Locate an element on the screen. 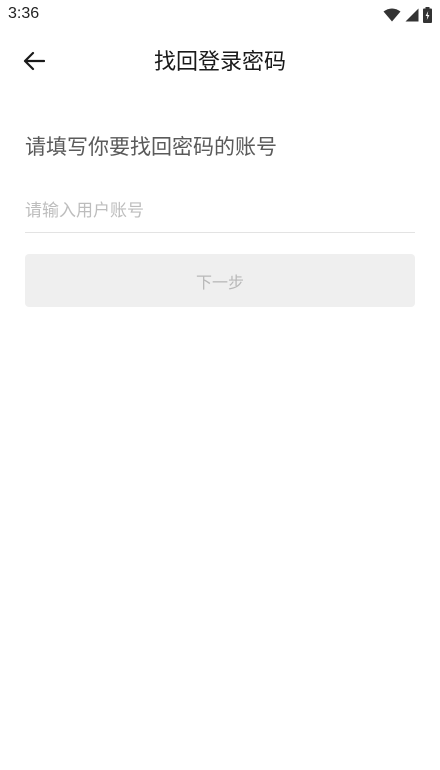 Image resolution: width=440 pixels, height=770 pixels. app-bar: 找回登录密码 is located at coordinates (220, 63).